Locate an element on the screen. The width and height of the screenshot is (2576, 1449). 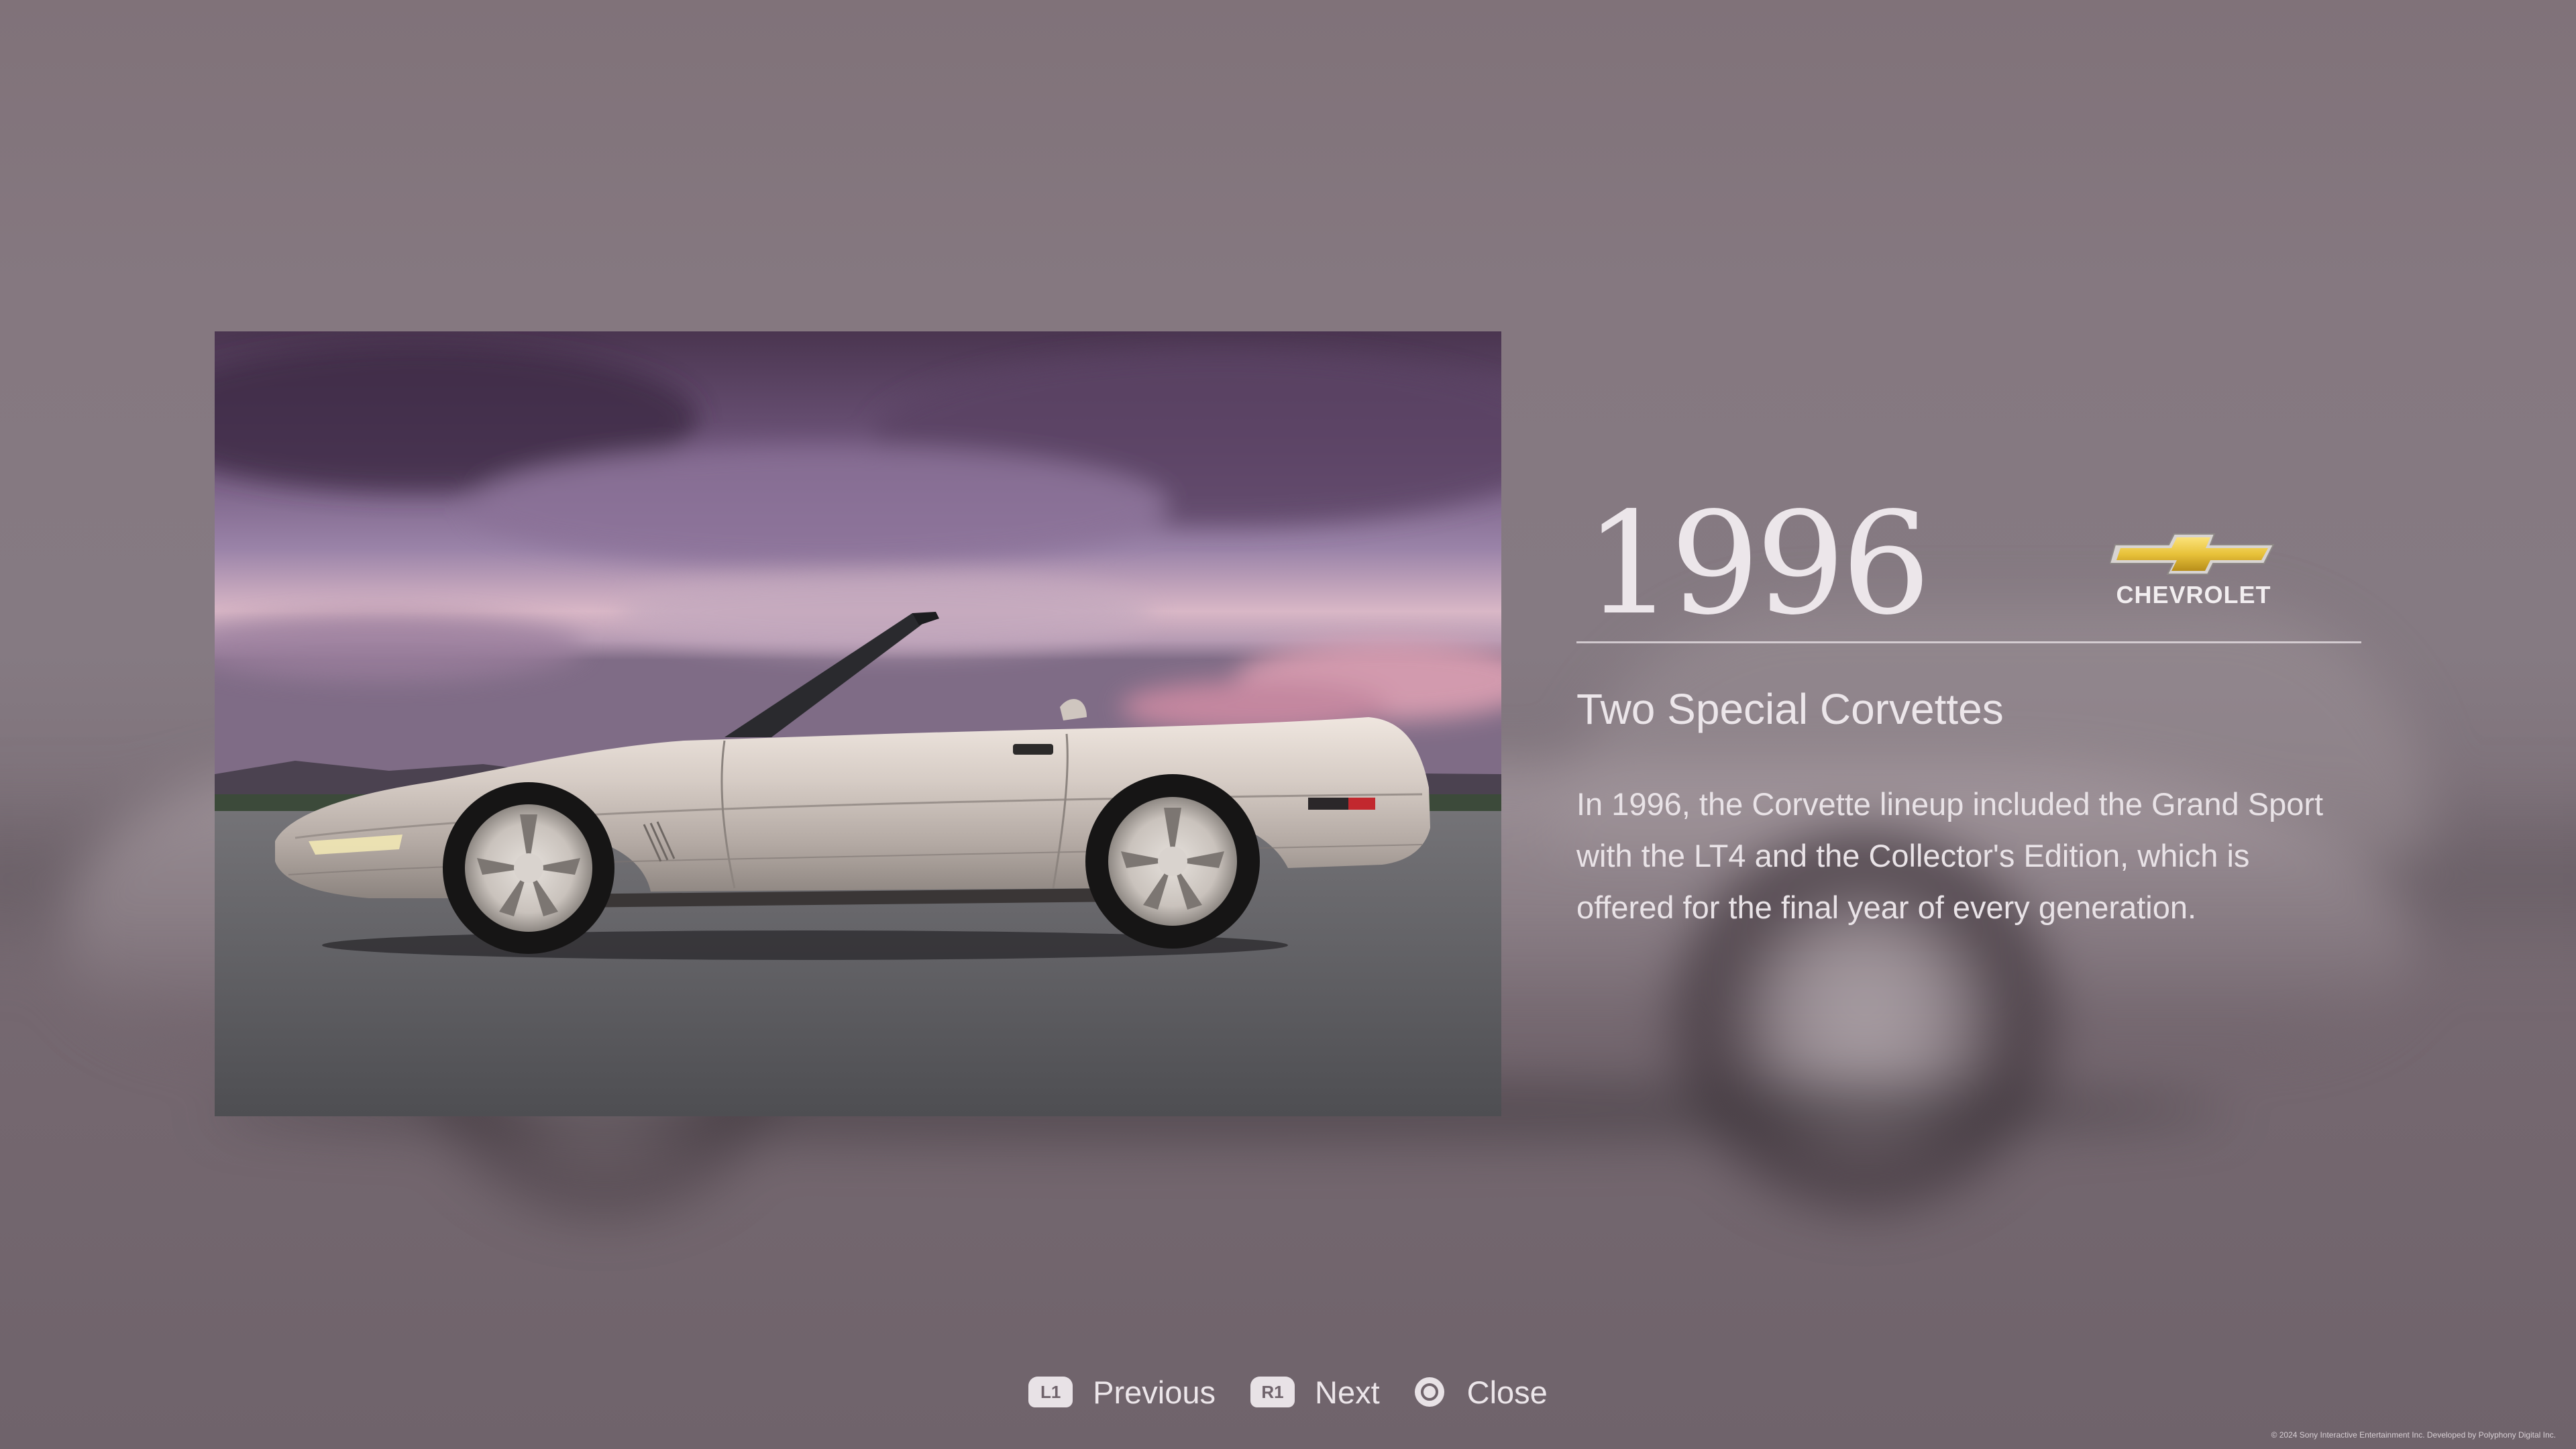
circle-icon is located at coordinates (1429, 1392).